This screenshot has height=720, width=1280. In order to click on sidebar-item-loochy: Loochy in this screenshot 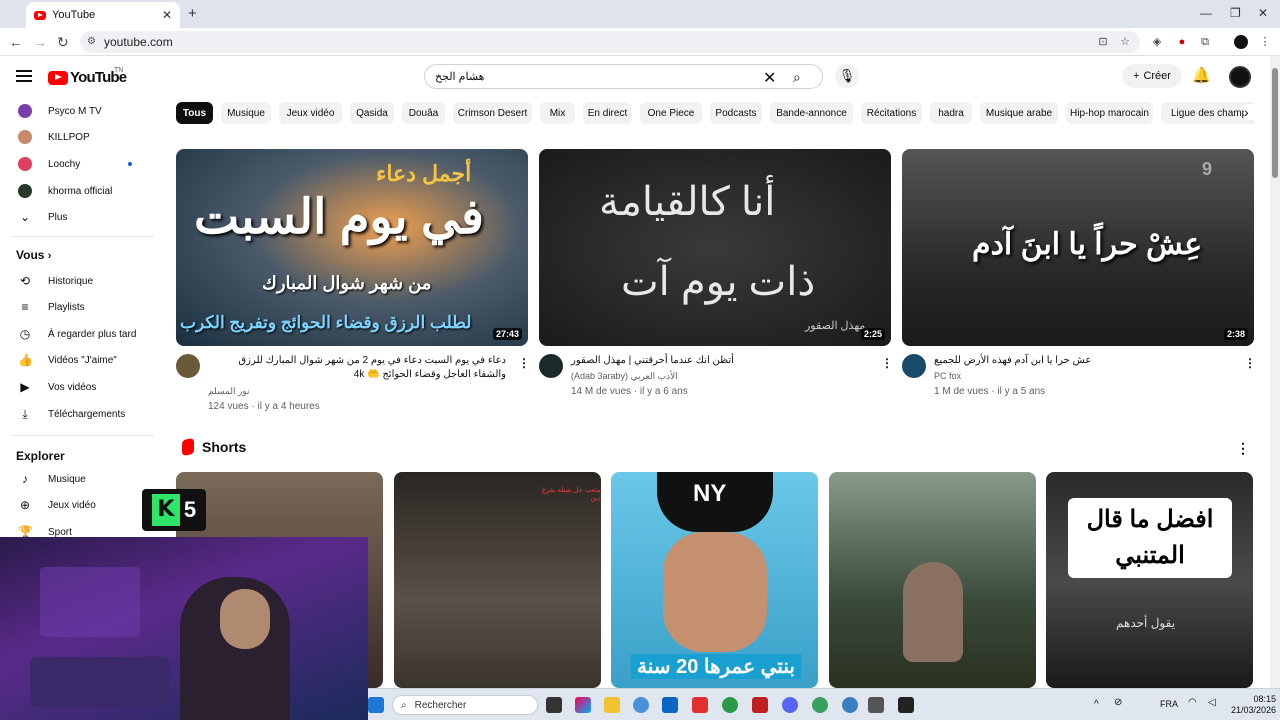, I will do `click(78, 164)`.